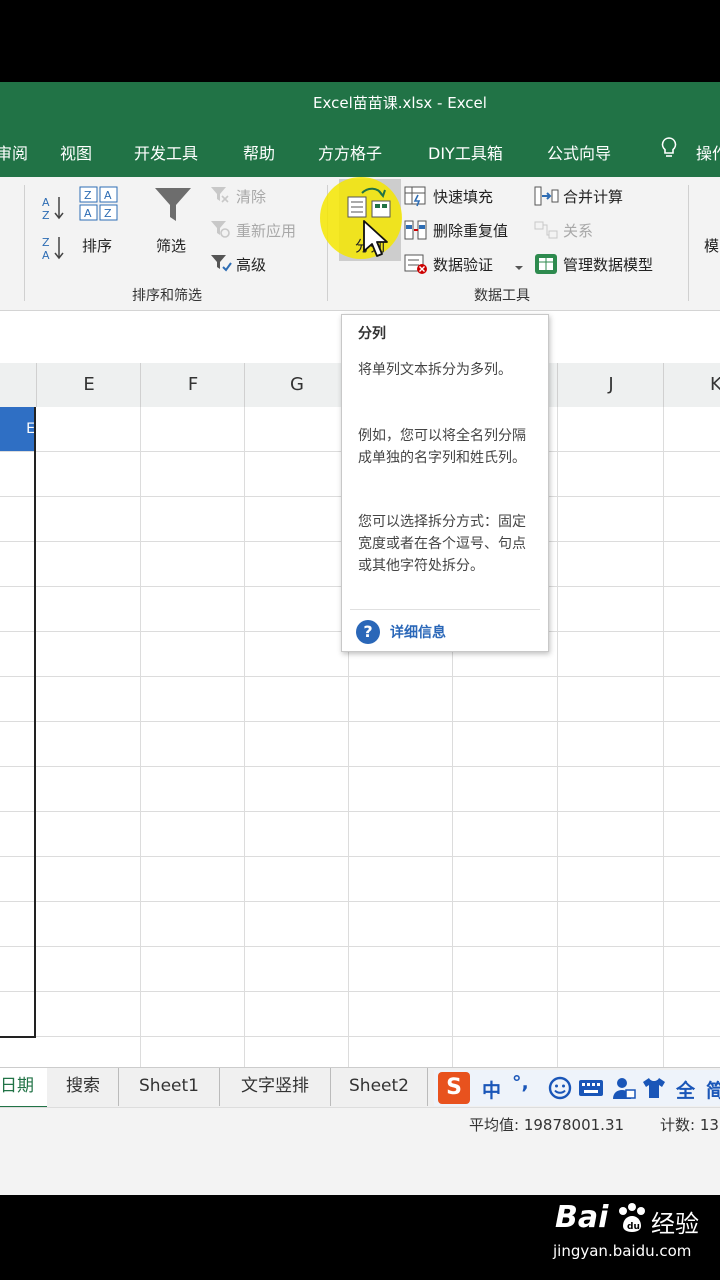 The width and height of the screenshot is (720, 1280). I want to click on relationships-button: 关系, so click(578, 230).